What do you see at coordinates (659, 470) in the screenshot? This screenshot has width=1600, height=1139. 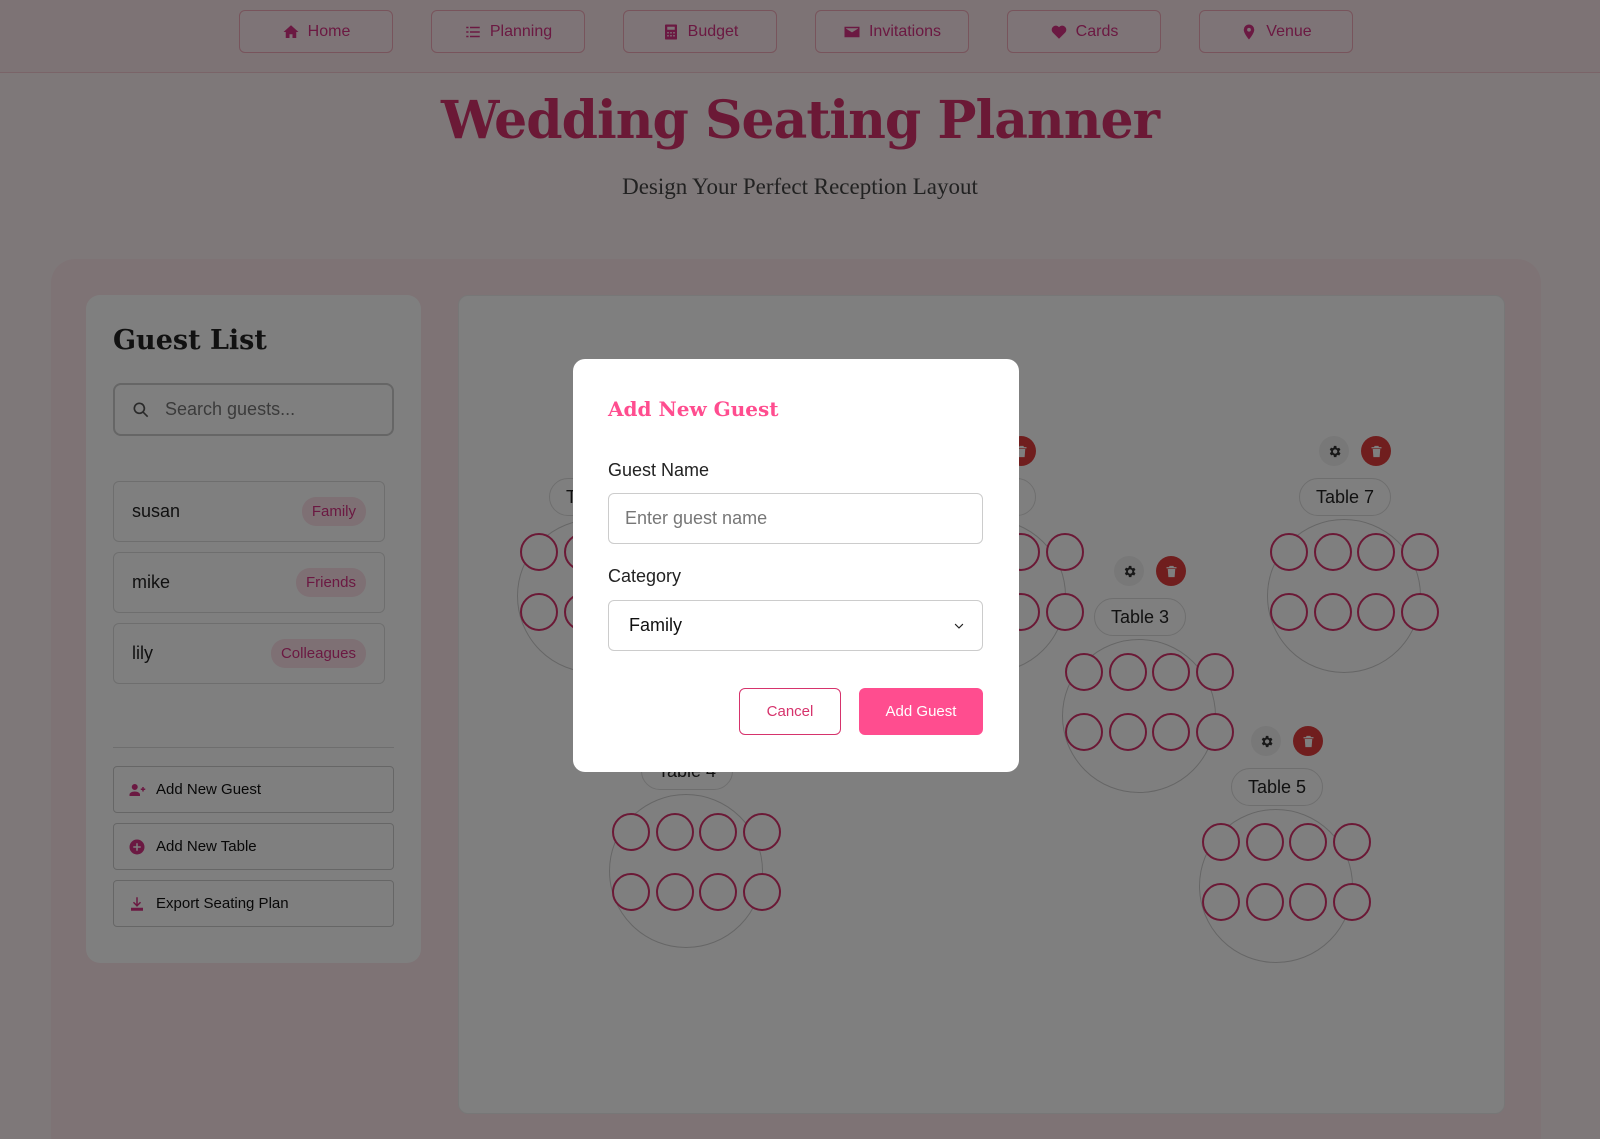 I see `guest-name-label: Guest Name` at bounding box center [659, 470].